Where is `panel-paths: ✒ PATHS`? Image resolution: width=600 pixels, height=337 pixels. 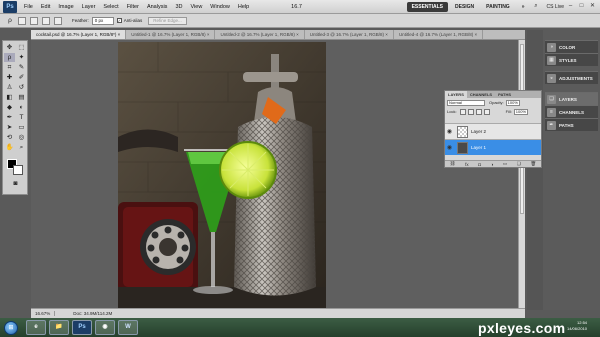 panel-paths: ✒ PATHS is located at coordinates (571, 124).